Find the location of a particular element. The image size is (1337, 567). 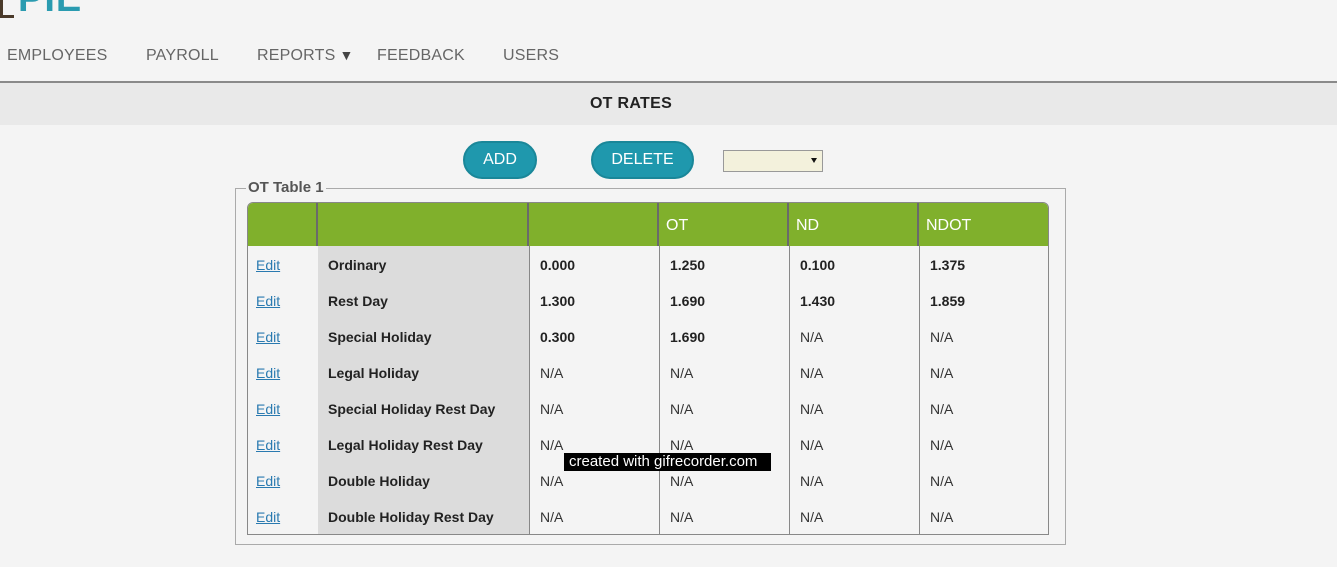

nav-employees: EMPLOYEES is located at coordinates (57, 56).